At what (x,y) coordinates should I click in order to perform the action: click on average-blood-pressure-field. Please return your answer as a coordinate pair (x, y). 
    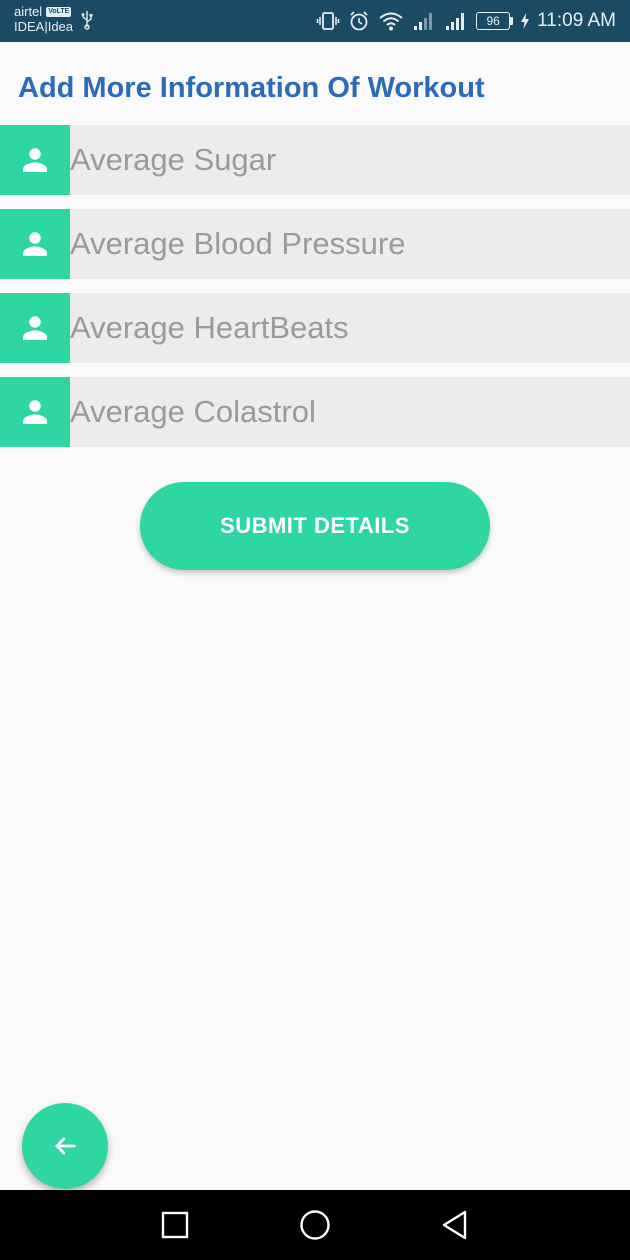
    Looking at the image, I should click on (315, 244).